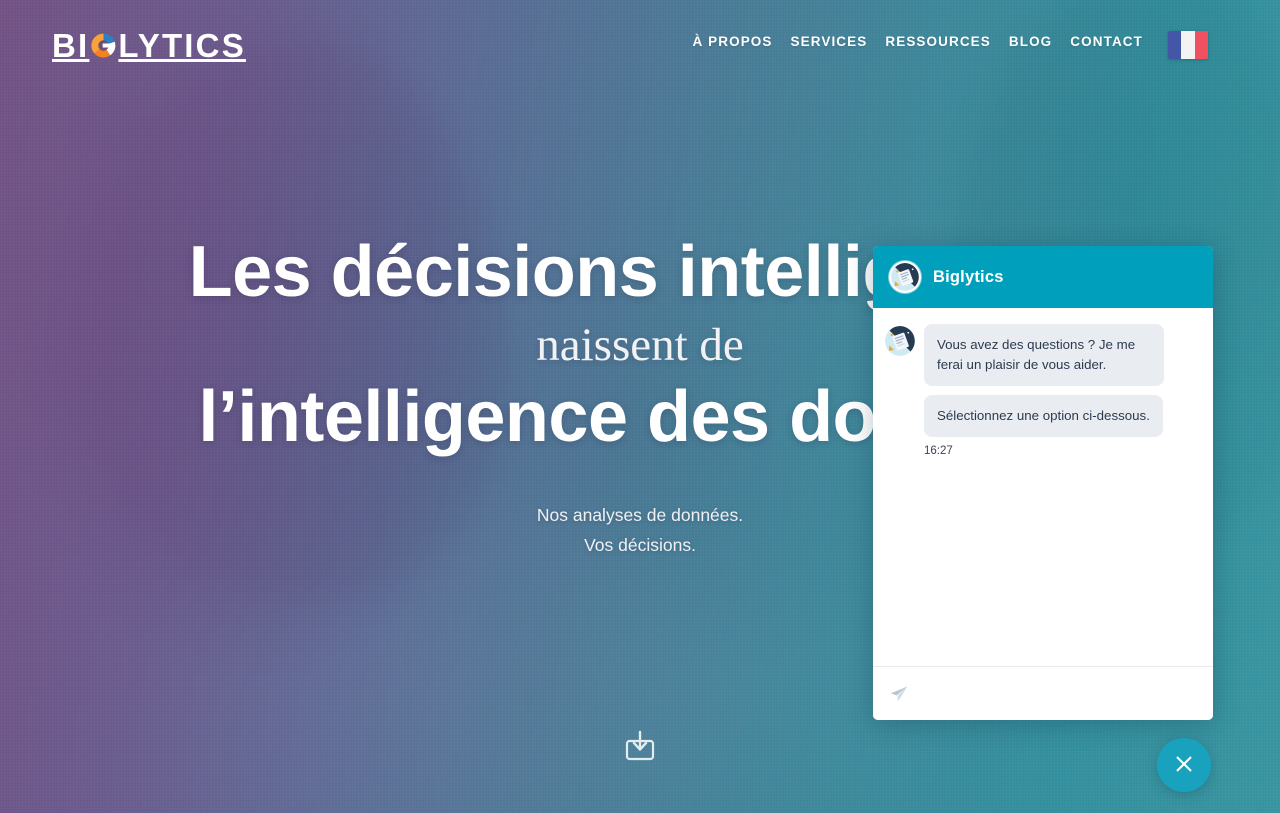  I want to click on france-flag-icon, so click(1188, 45).